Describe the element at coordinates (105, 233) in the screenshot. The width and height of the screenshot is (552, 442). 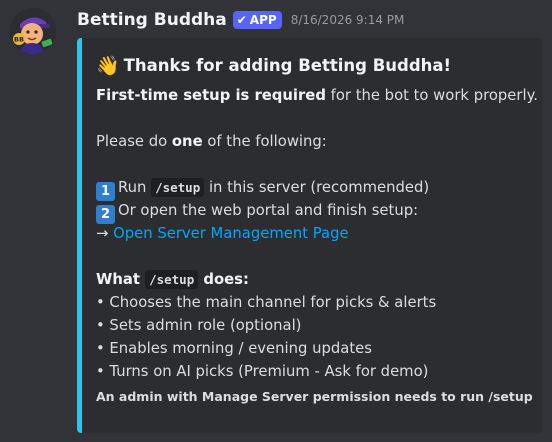
I see `arrow-icon: →` at that location.